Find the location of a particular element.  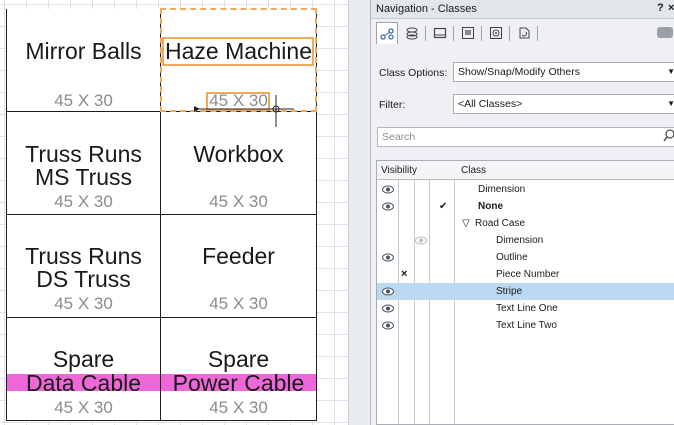

case-cell: Spare Power Cable 45 X 30 is located at coordinates (238, 369).